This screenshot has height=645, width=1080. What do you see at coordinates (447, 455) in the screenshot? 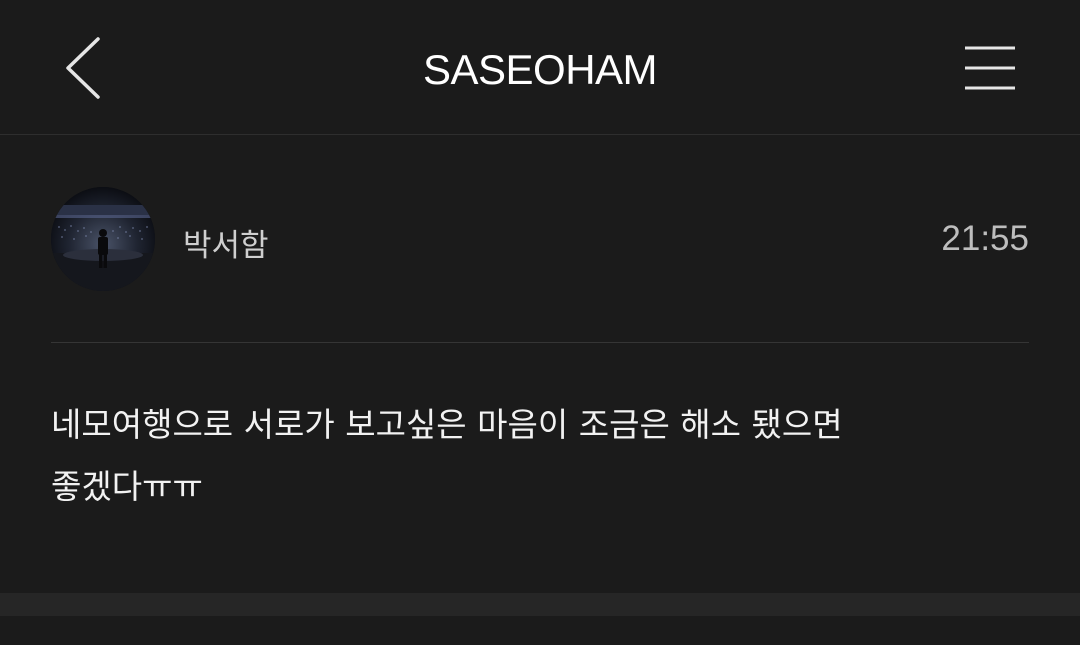
I see `message-text: 네모여행으로 서로가 보고싶은 마음이 조금은 해소 됐으면 좋겠다ㅠㅠ` at bounding box center [447, 455].